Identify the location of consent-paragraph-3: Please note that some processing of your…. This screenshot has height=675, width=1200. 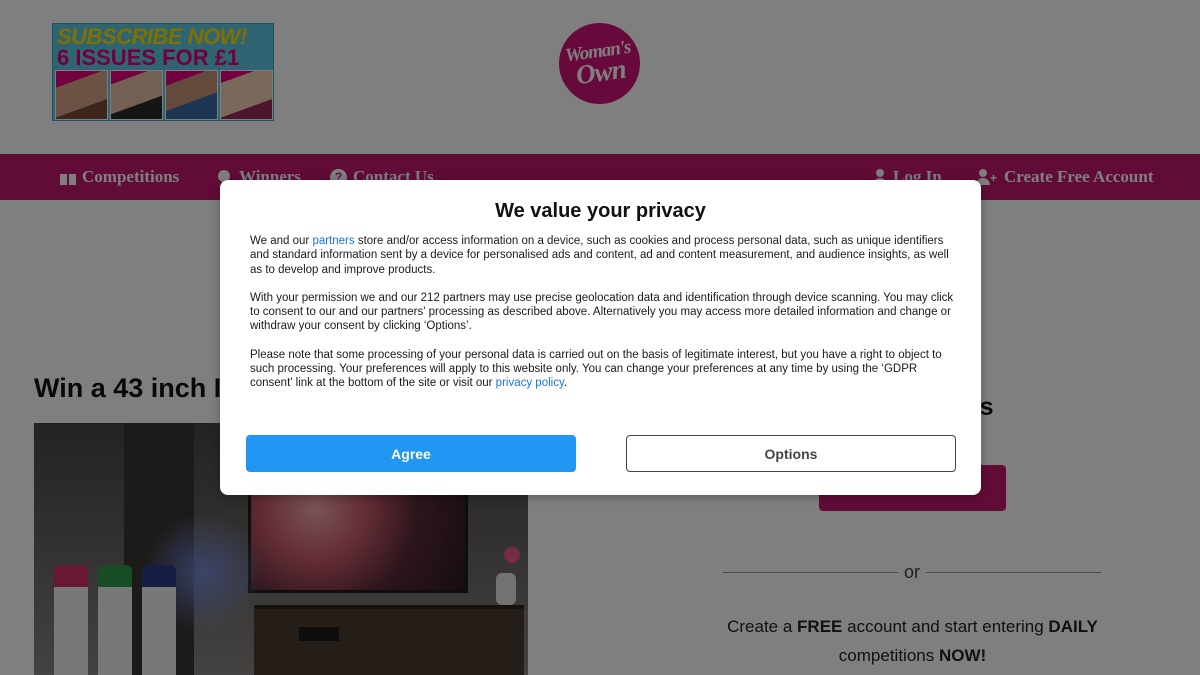
(596, 369).